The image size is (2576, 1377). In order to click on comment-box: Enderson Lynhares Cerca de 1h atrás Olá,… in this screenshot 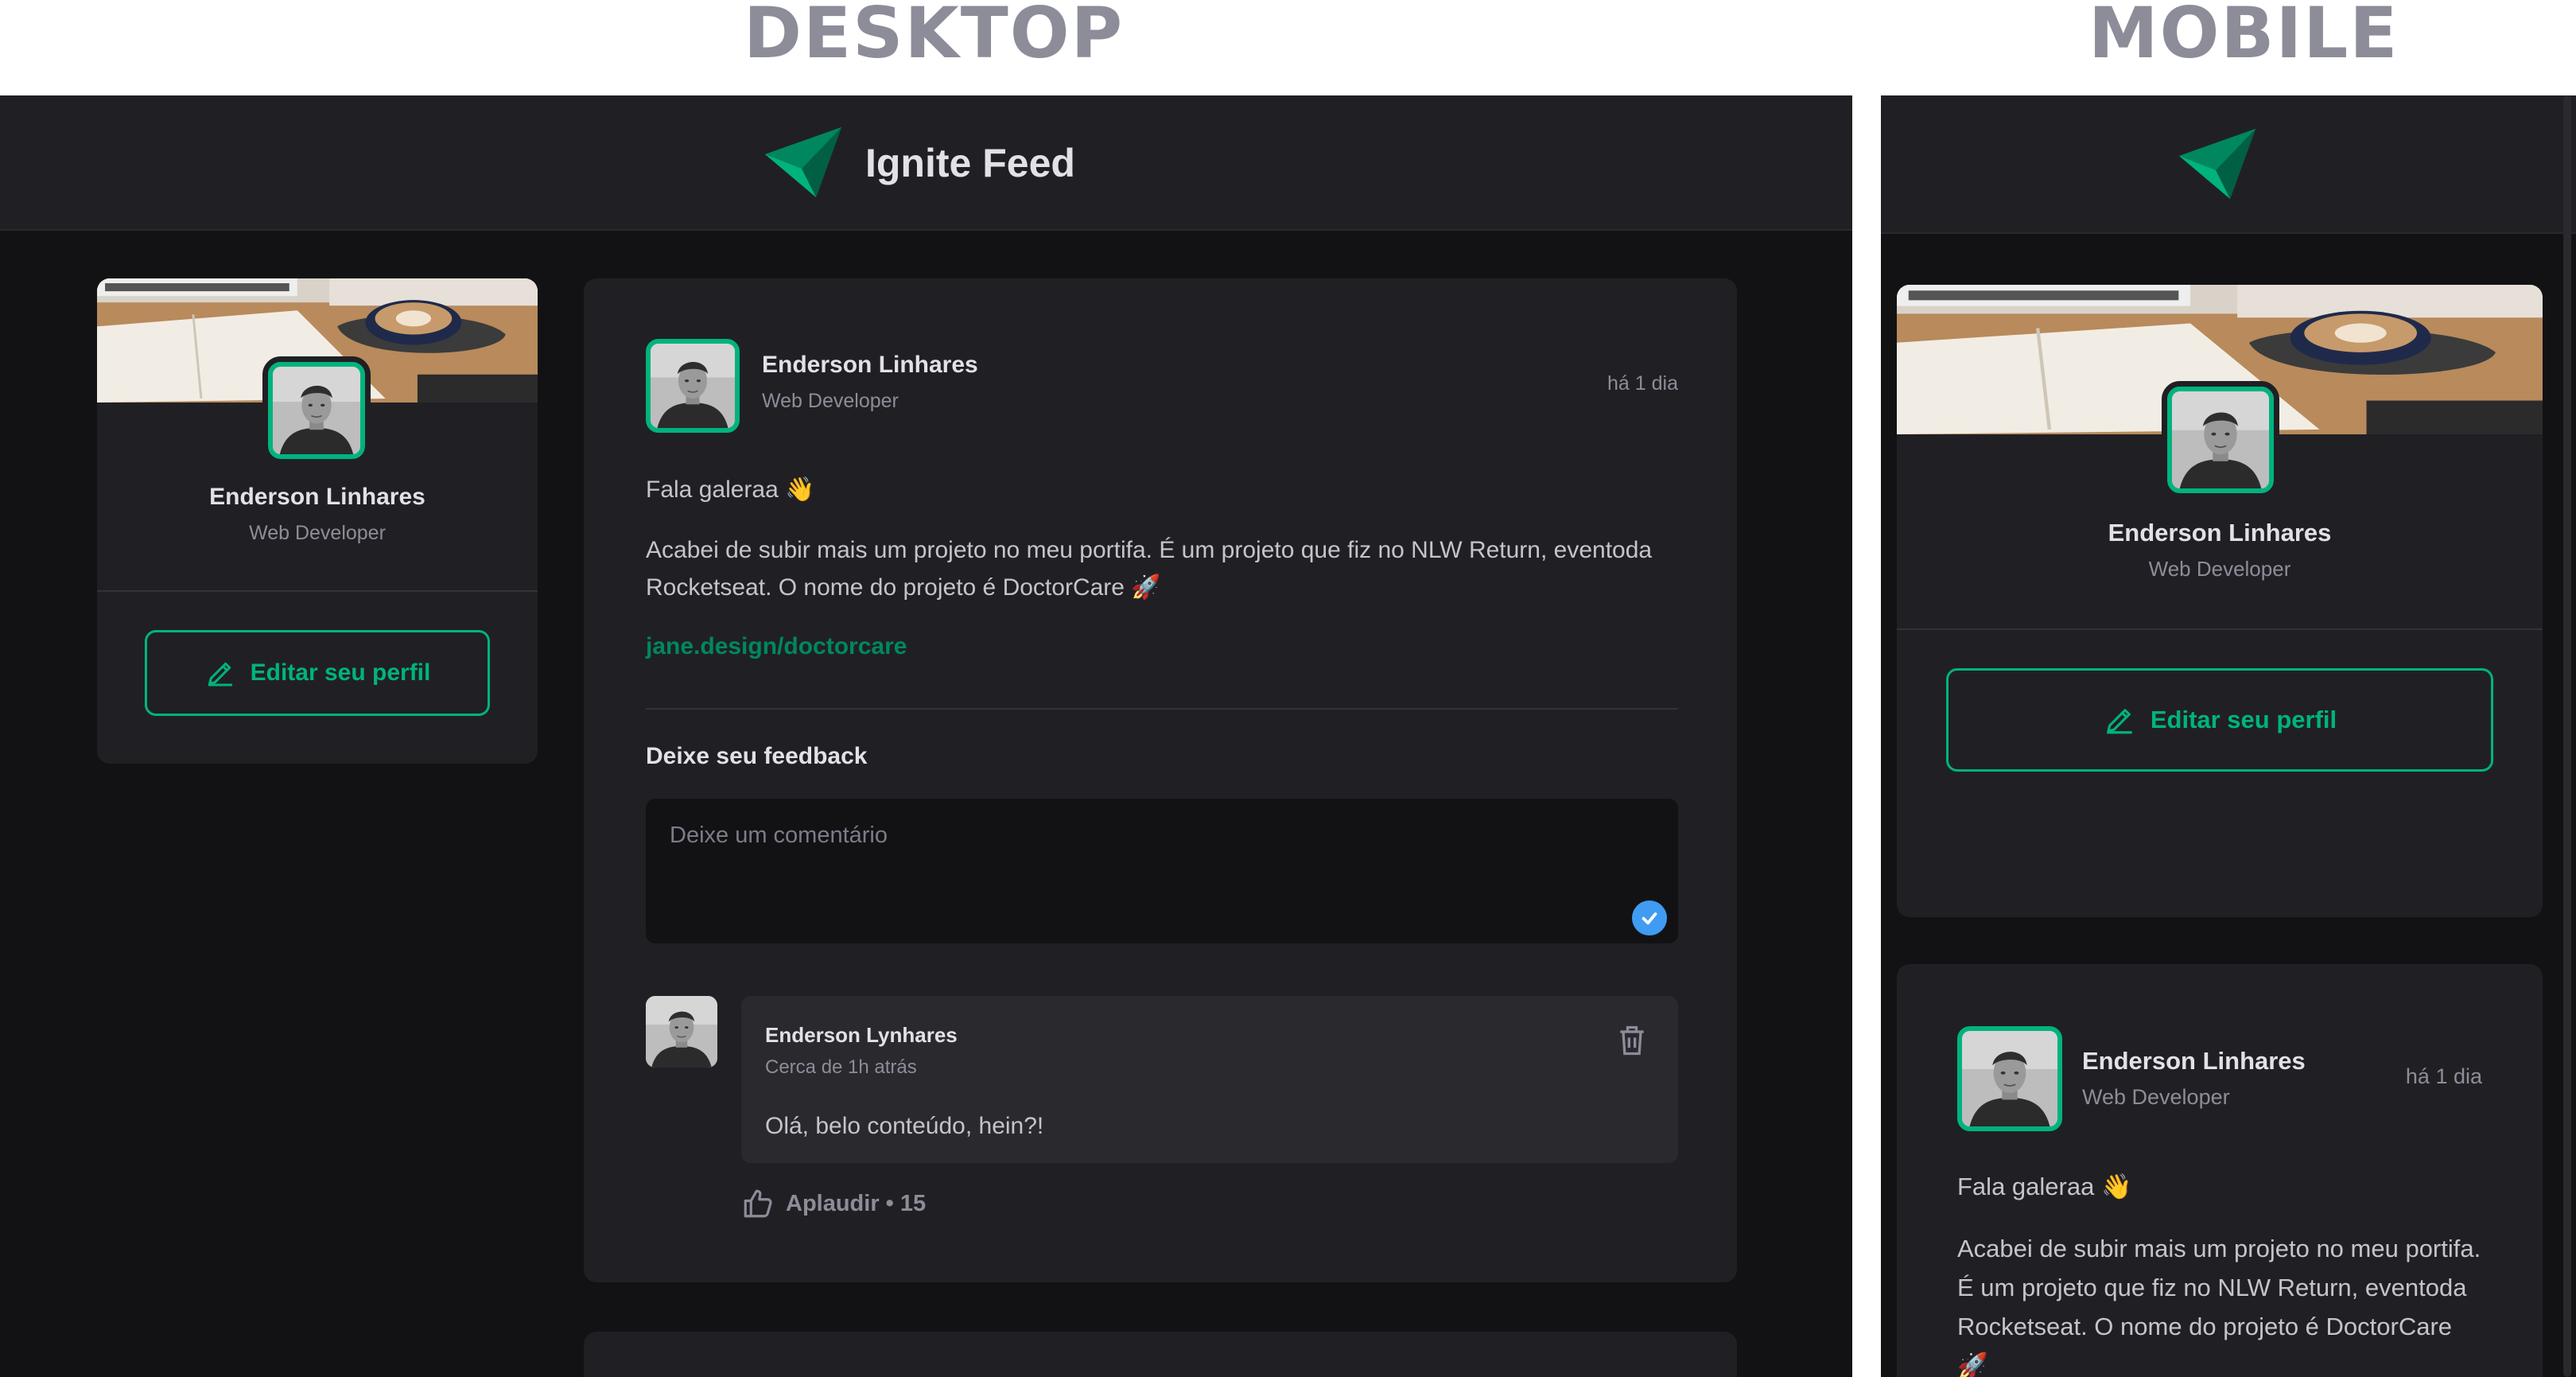, I will do `click(1209, 1079)`.